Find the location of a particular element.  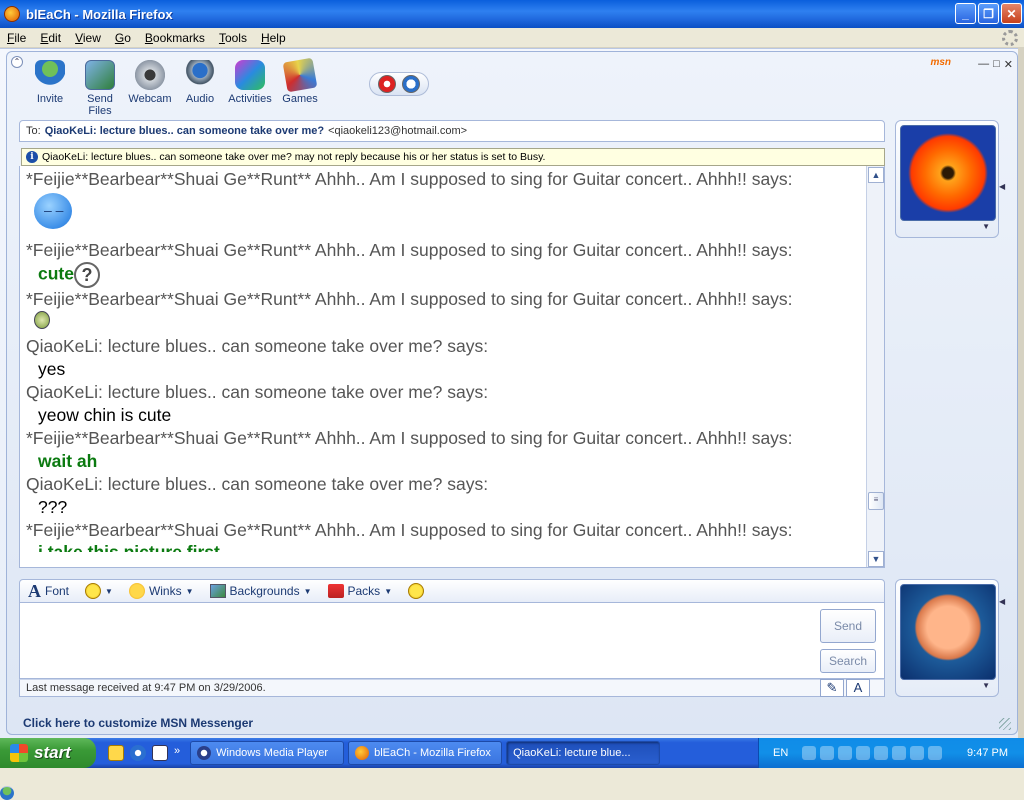

edit-contact-icon is located at coordinates (411, 84).